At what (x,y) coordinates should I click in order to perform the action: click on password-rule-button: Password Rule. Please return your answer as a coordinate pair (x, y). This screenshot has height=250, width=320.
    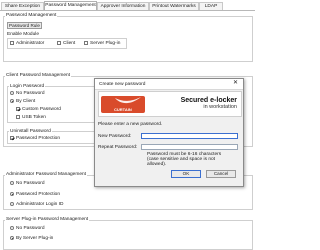
    Looking at the image, I should click on (24, 25).